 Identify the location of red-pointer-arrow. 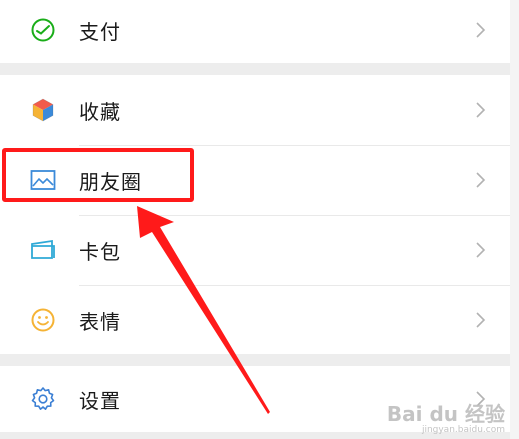
(203, 310).